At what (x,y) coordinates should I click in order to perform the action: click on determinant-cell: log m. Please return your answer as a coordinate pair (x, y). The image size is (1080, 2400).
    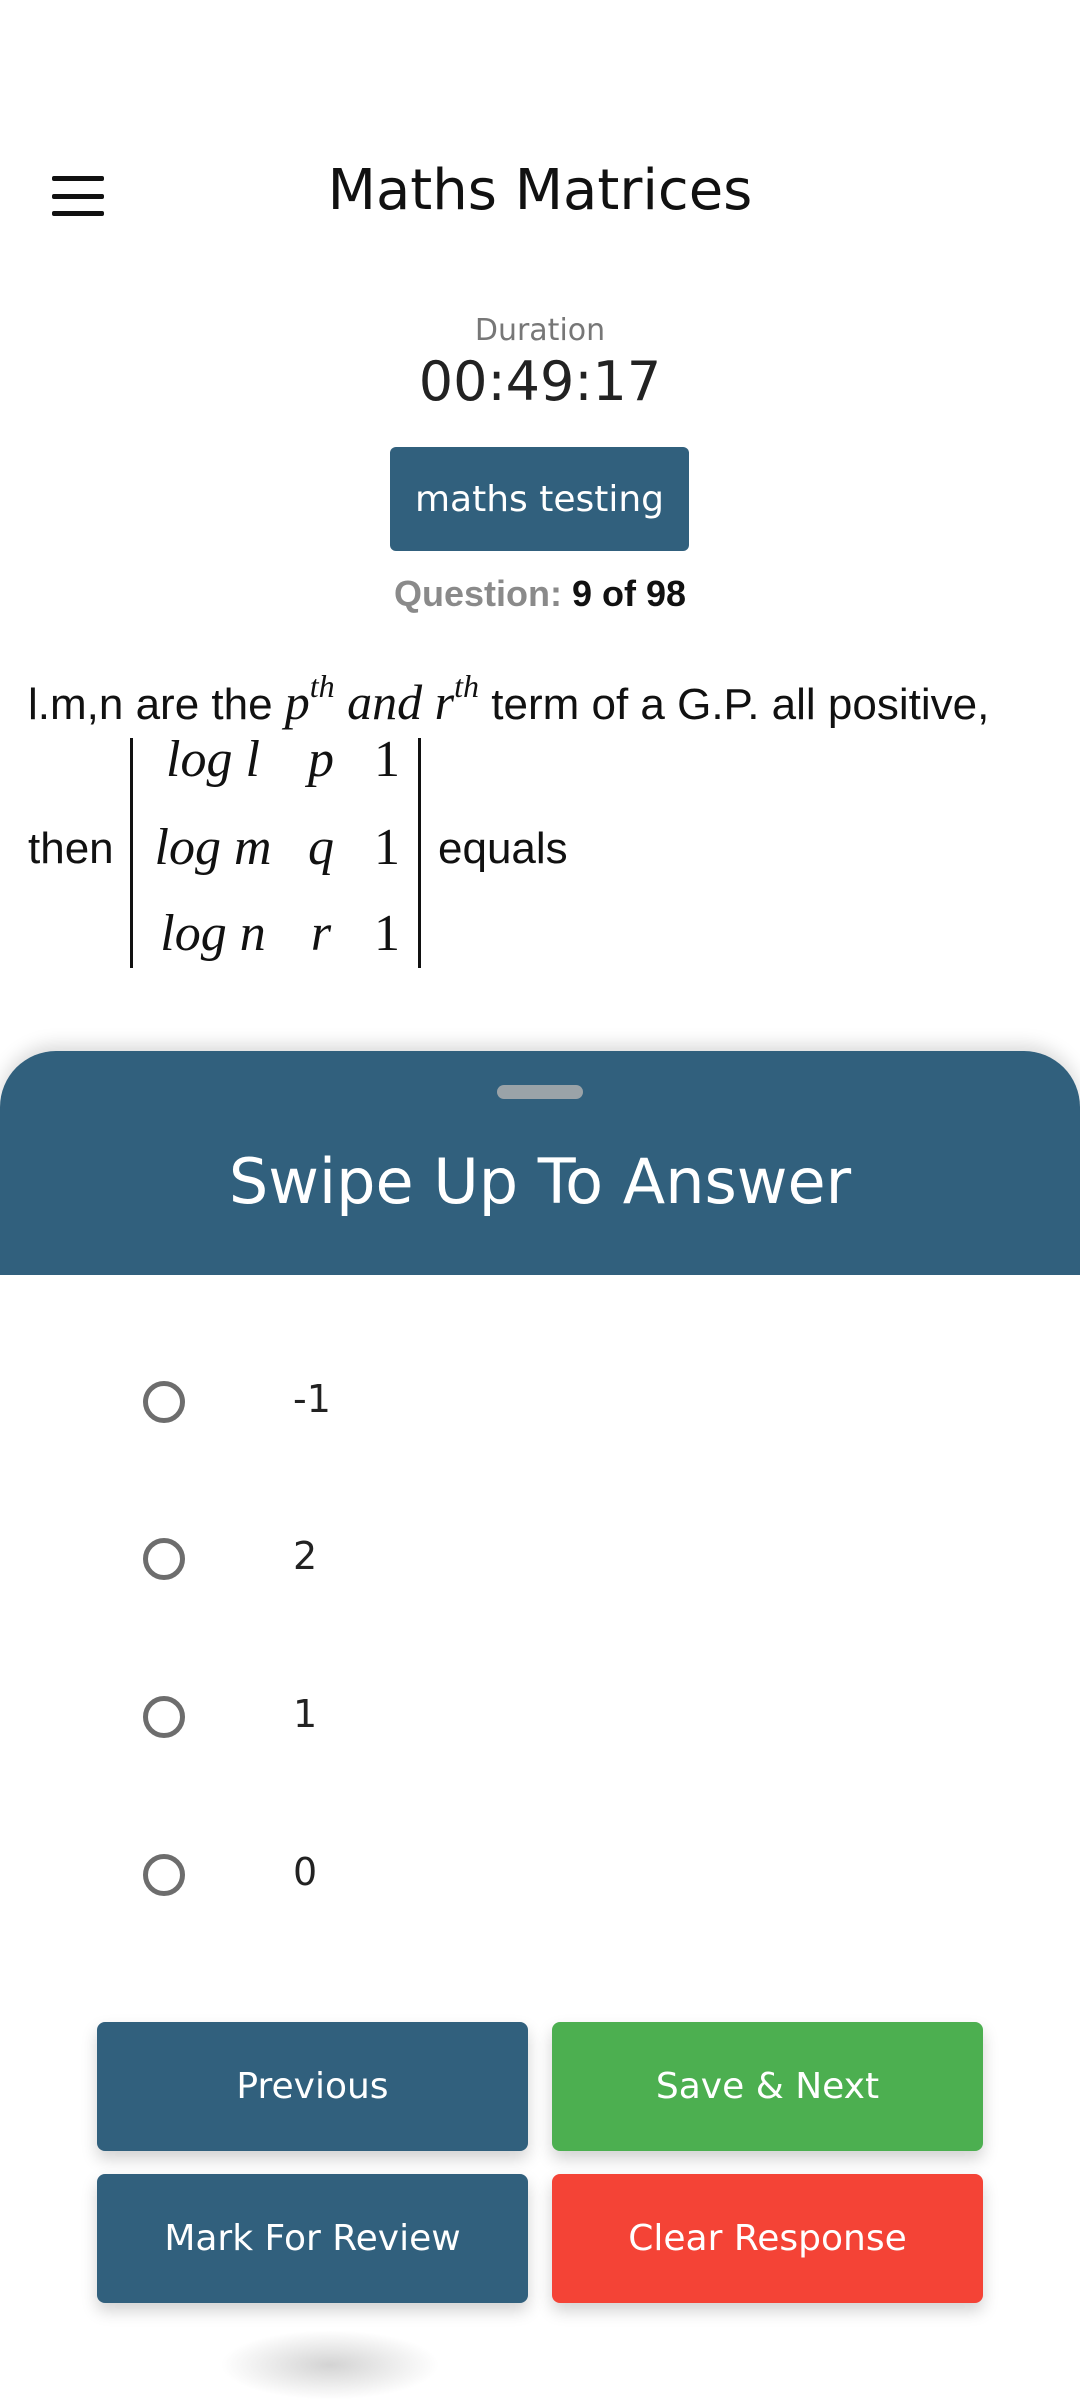
    Looking at the image, I should click on (213, 847).